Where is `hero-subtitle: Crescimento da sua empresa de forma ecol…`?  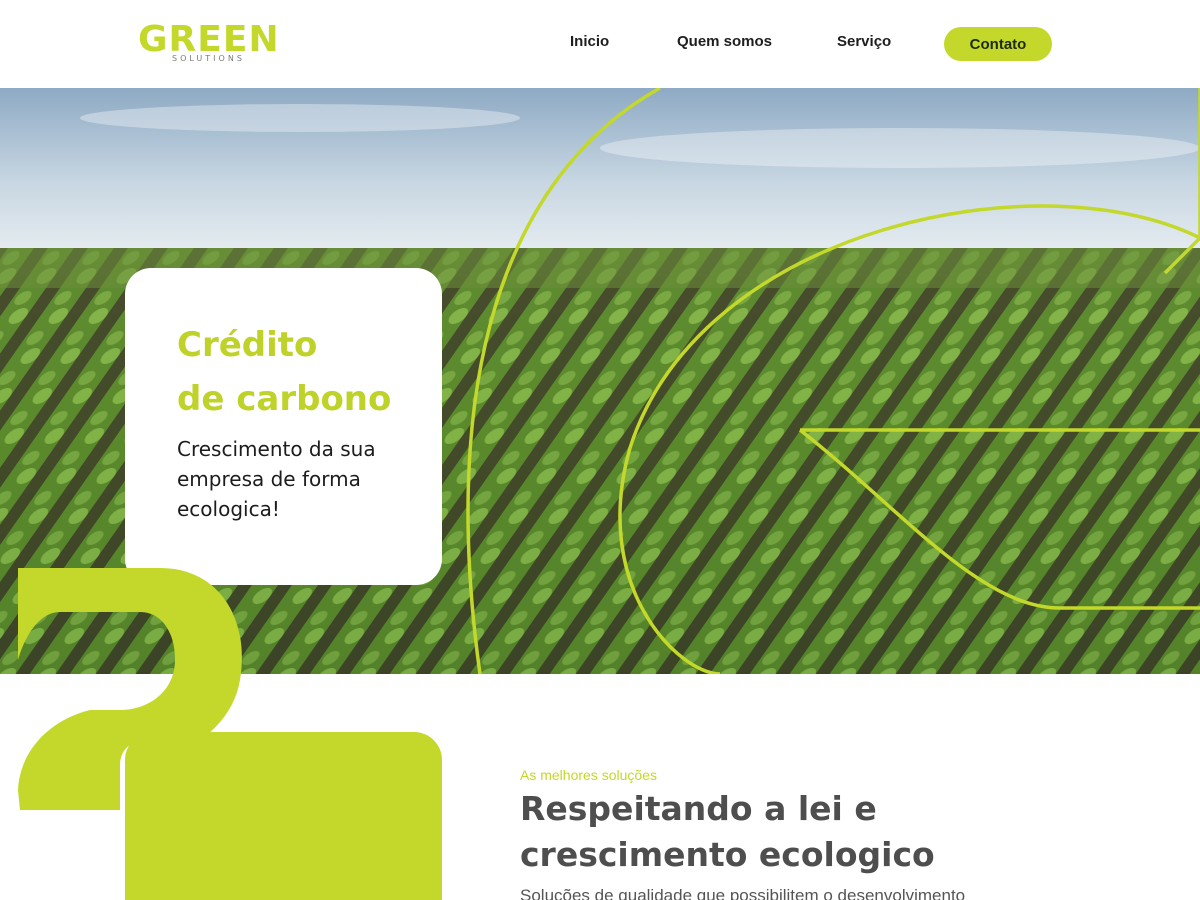 hero-subtitle: Crescimento da sua empresa de forma ecol… is located at coordinates (276, 479).